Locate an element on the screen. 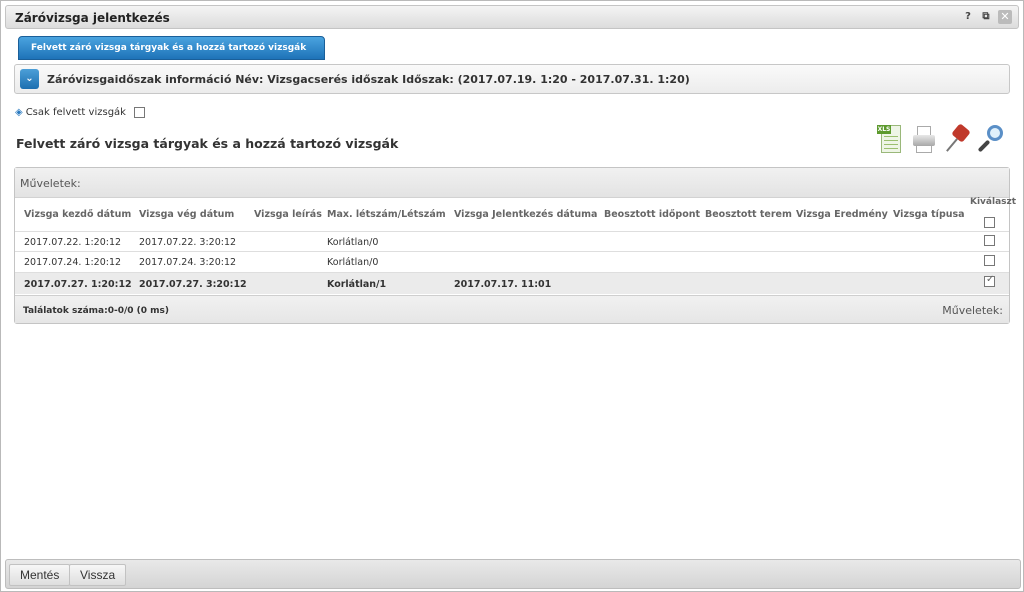  result-count: Találatok száma:0-0/0 (0 ms) is located at coordinates (96, 311).